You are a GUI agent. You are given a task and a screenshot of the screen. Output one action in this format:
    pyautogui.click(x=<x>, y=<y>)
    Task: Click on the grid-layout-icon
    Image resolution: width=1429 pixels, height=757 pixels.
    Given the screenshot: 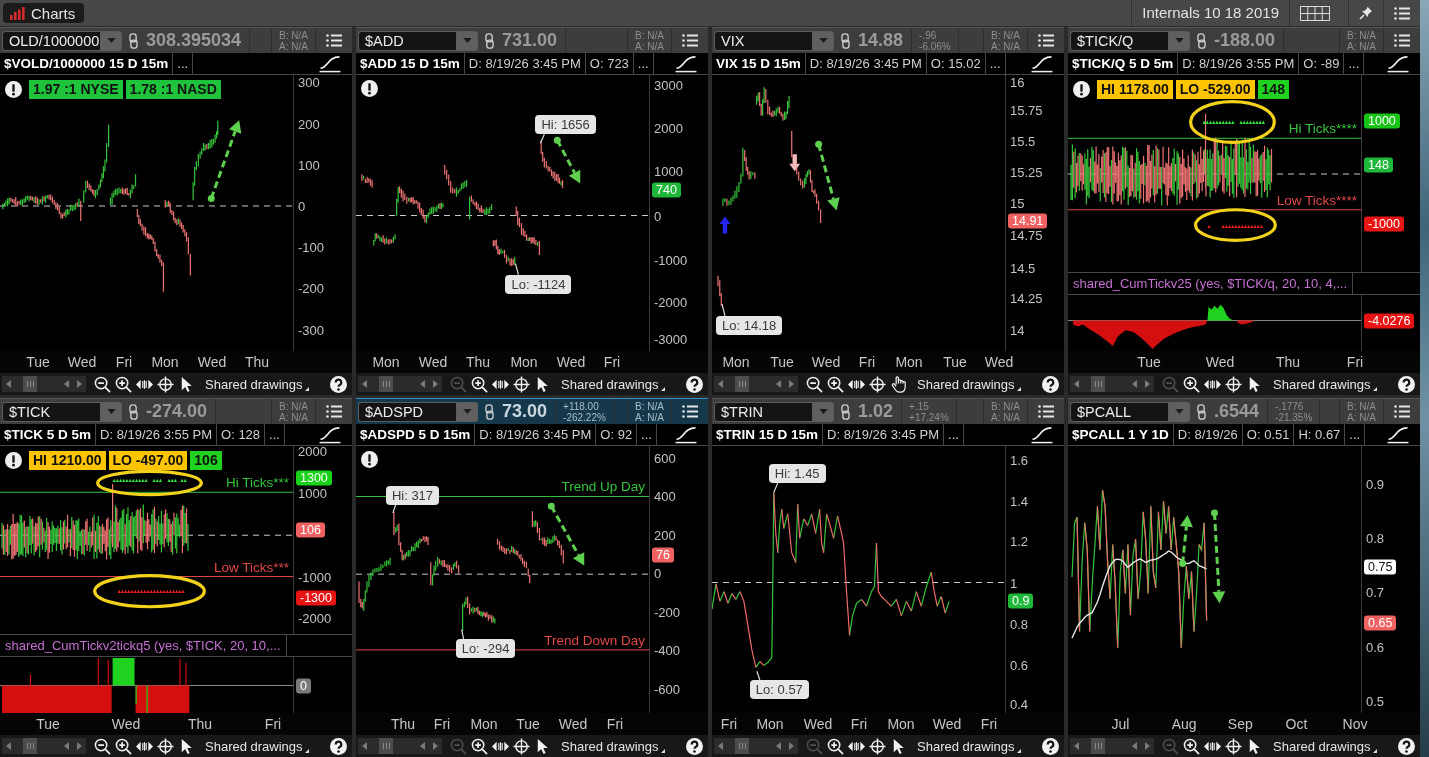 What is the action you would take?
    pyautogui.click(x=1315, y=13)
    